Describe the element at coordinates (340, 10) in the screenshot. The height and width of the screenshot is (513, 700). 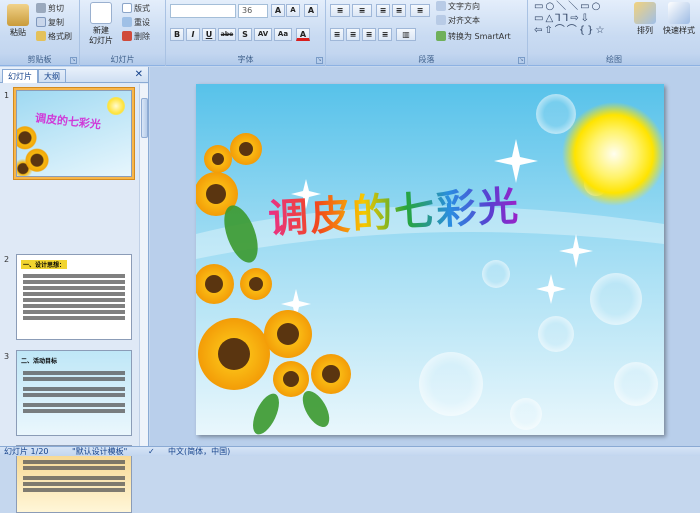
I see `bullets-button: ≡` at that location.